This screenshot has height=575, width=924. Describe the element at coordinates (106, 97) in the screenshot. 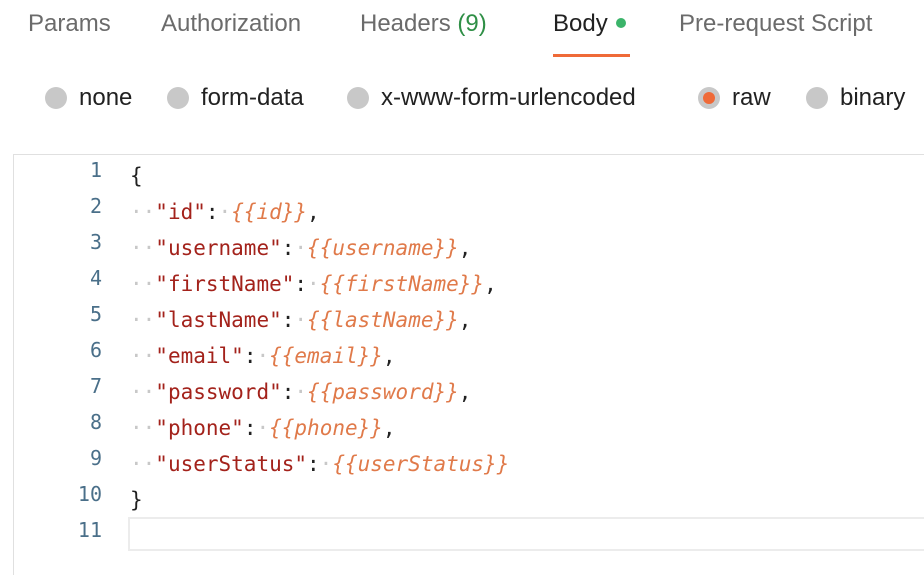

I see `radio-label: none` at that location.